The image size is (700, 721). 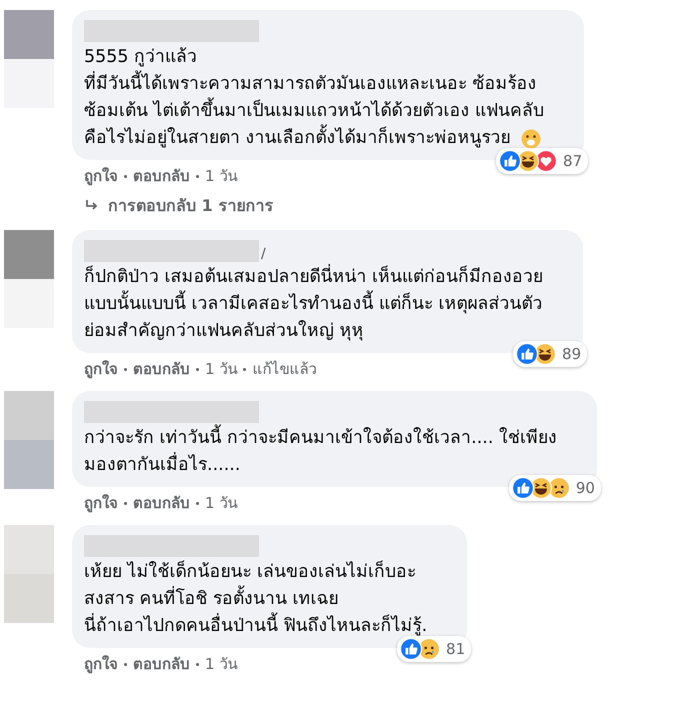 I want to click on sad-reaction-icon, so click(x=559, y=488).